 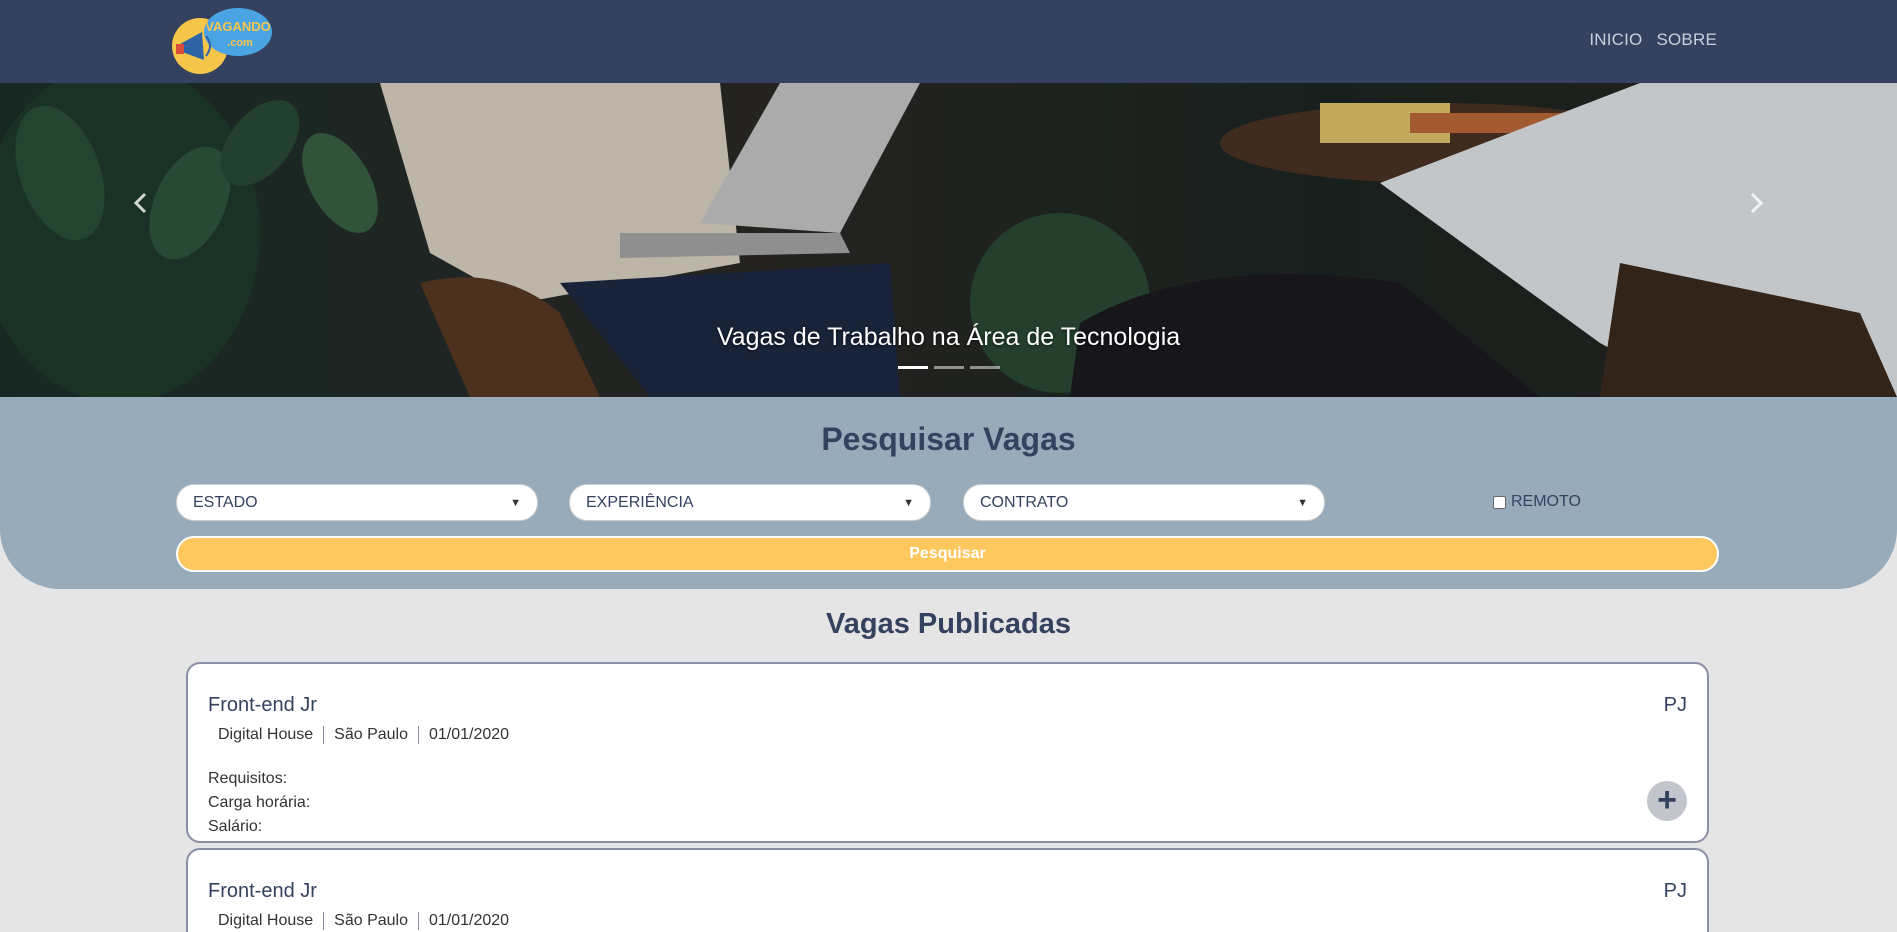 I want to click on carousel-indicators, so click(x=948, y=367).